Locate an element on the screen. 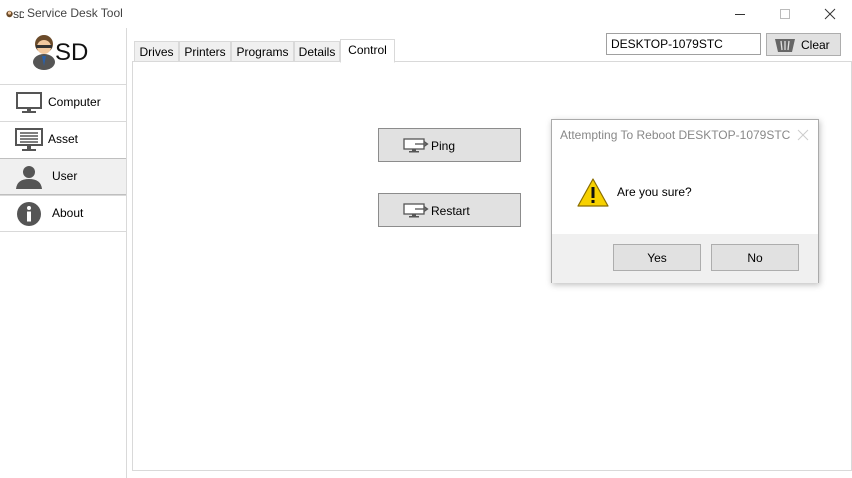  user-icon is located at coordinates (29, 177).